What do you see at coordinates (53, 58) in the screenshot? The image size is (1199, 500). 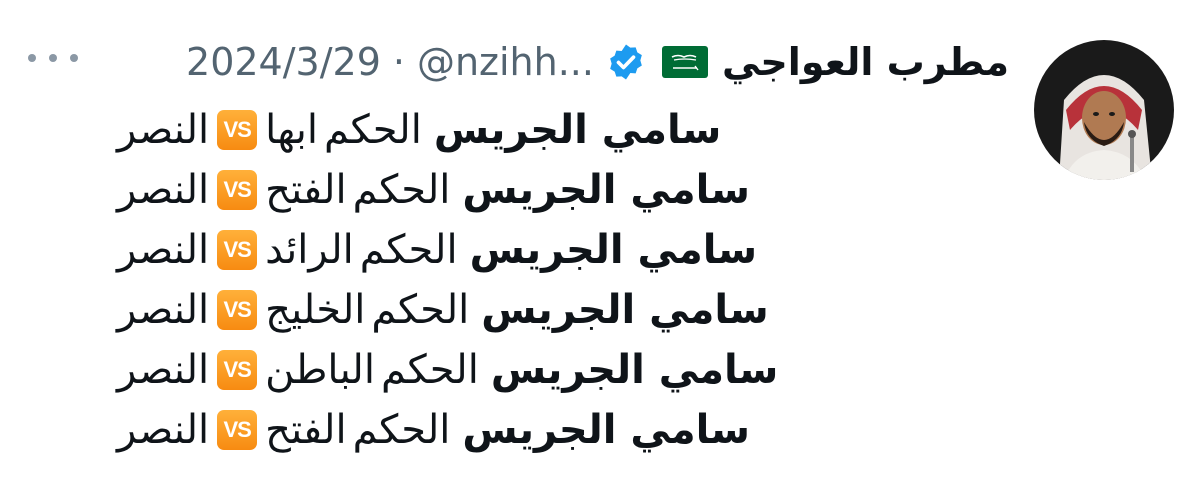 I see `more-options-icon` at bounding box center [53, 58].